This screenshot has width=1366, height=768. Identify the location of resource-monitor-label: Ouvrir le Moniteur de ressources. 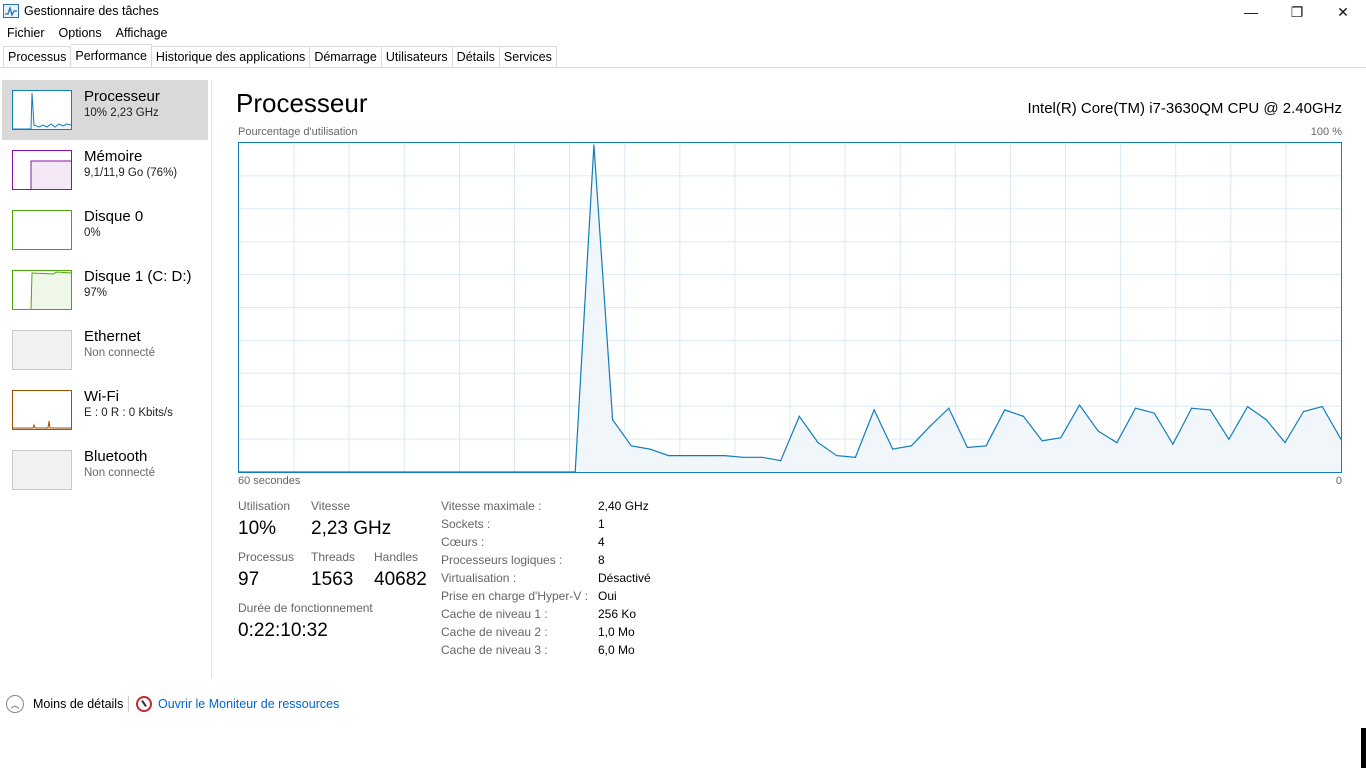
(249, 704).